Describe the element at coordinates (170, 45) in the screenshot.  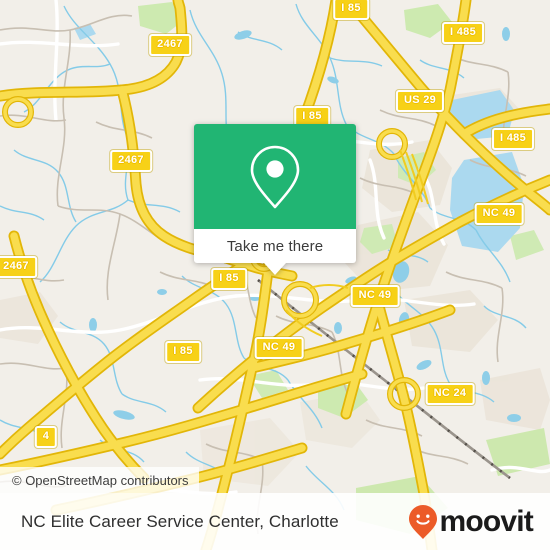
I see `road-shield-2467-top: 2467` at that location.